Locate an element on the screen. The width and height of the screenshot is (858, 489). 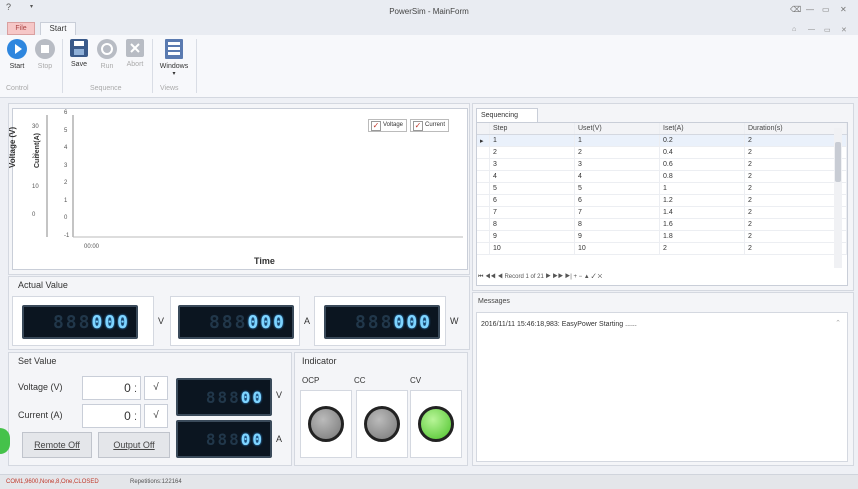
table-row: 9 9 1.8 2 is located at coordinates (662, 236).